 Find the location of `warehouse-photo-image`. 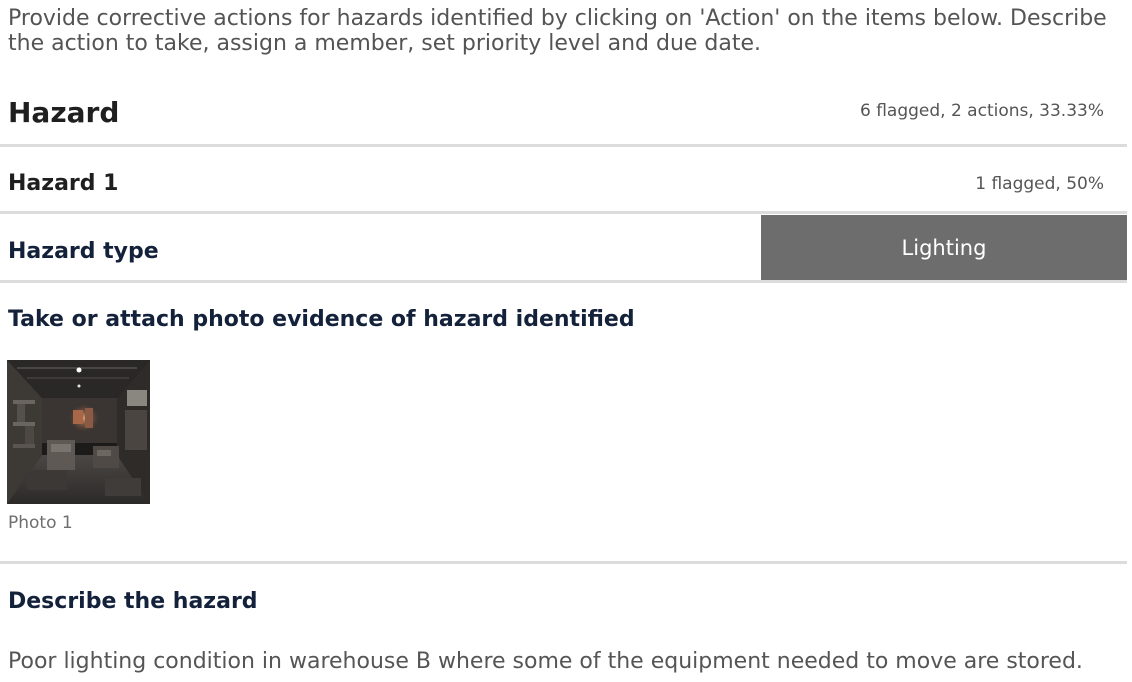

warehouse-photo-image is located at coordinates (78, 432).